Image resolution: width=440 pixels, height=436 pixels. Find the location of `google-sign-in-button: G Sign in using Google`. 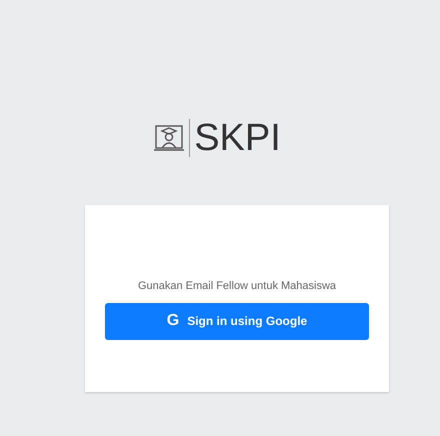

google-sign-in-button: G Sign in using Google is located at coordinates (237, 321).